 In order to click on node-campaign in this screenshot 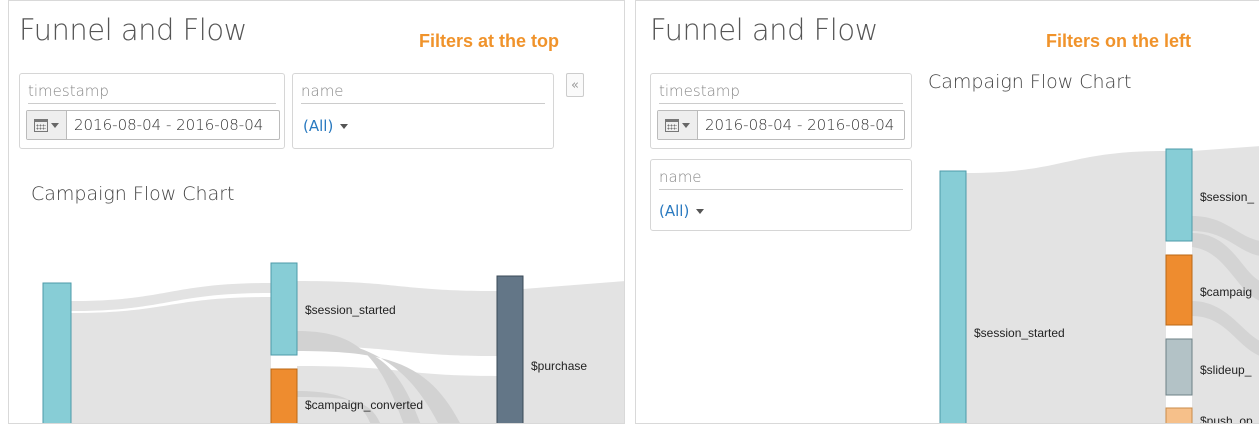, I will do `click(1179, 290)`.